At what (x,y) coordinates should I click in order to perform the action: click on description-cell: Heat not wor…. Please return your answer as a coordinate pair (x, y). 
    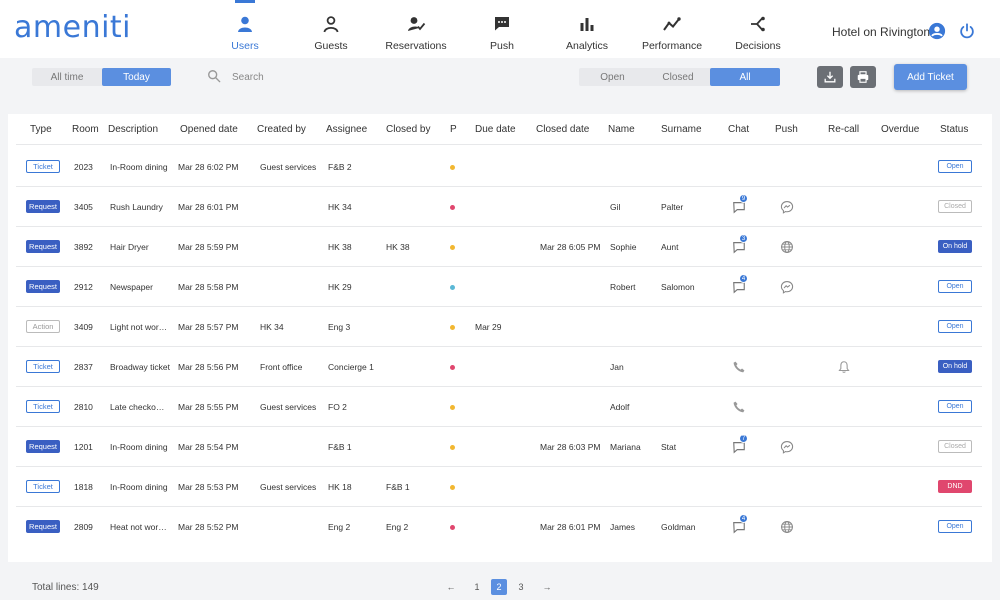
    Looking at the image, I should click on (138, 527).